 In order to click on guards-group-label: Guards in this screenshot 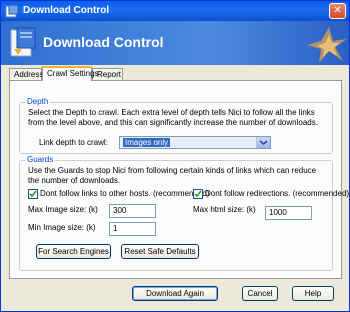, I will do `click(40, 159)`.